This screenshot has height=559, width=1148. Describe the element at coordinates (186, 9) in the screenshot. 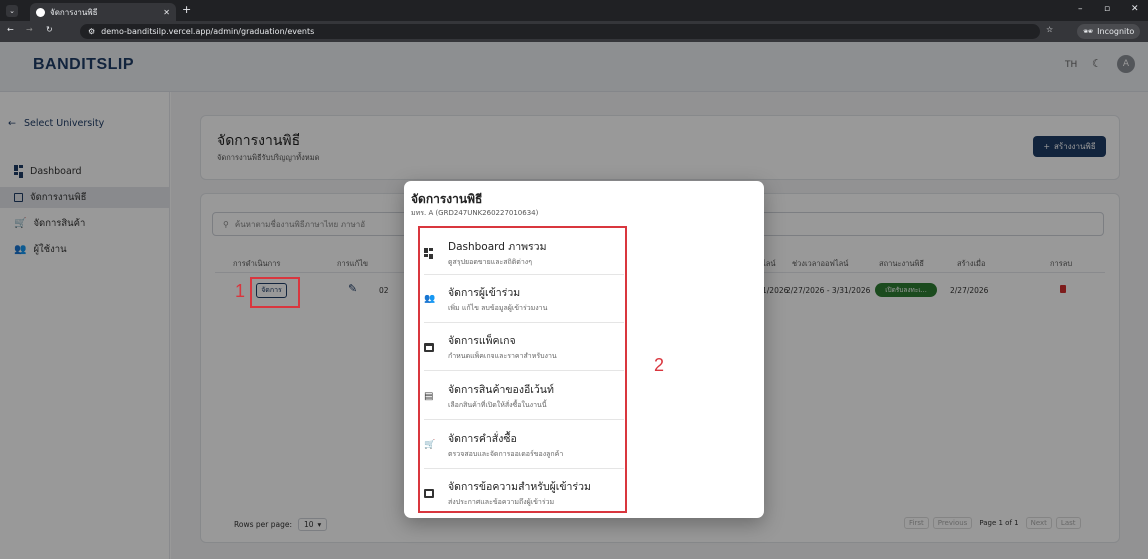

I see `new-tab-icon: +` at that location.